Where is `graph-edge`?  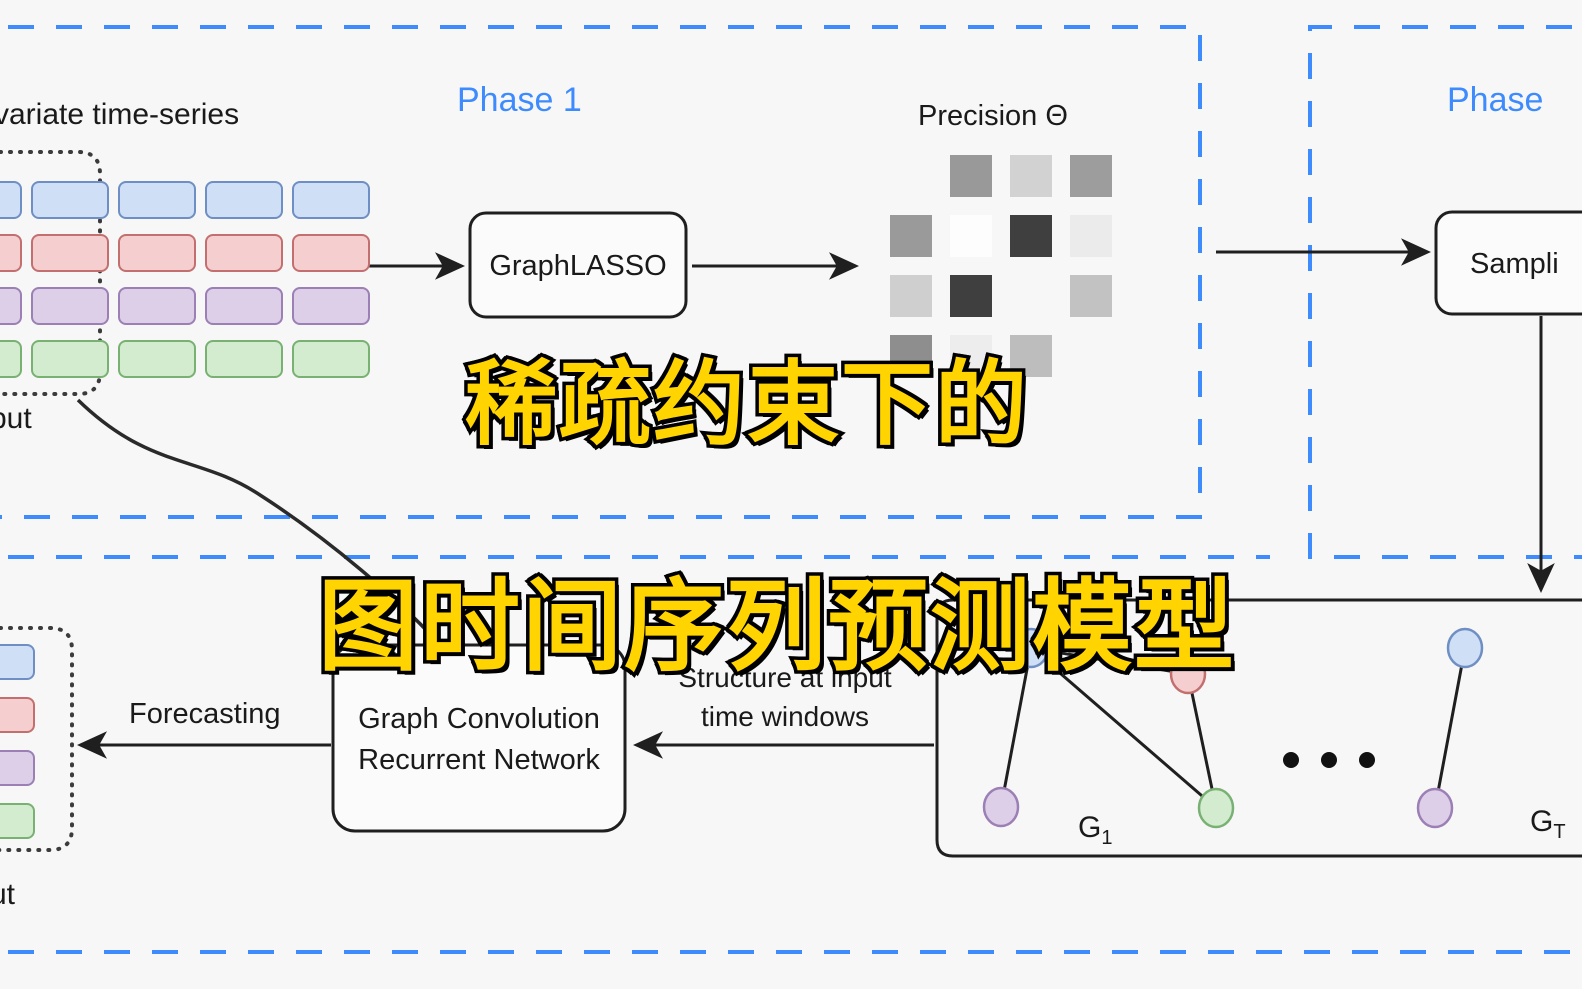 graph-edge is located at coordinates (1450, 728).